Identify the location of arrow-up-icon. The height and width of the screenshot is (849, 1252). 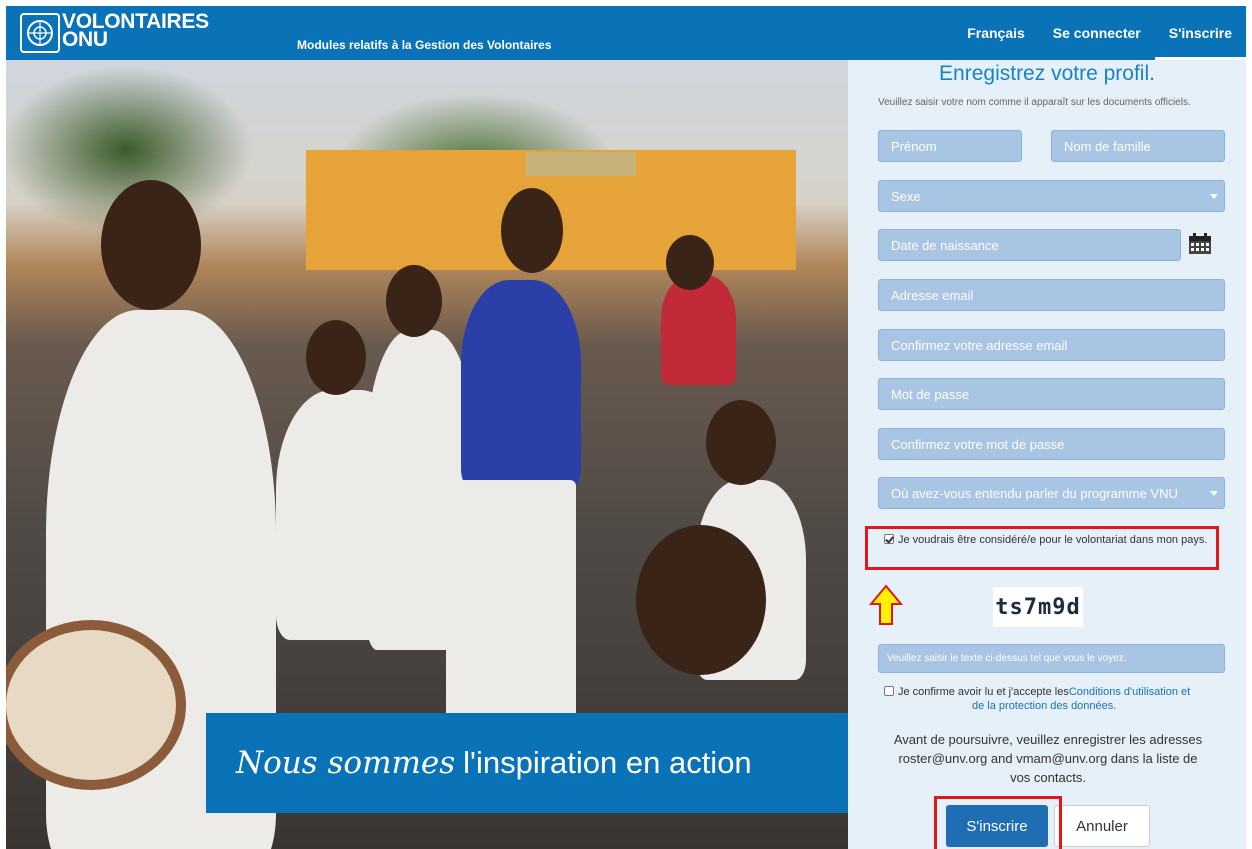
(886, 604).